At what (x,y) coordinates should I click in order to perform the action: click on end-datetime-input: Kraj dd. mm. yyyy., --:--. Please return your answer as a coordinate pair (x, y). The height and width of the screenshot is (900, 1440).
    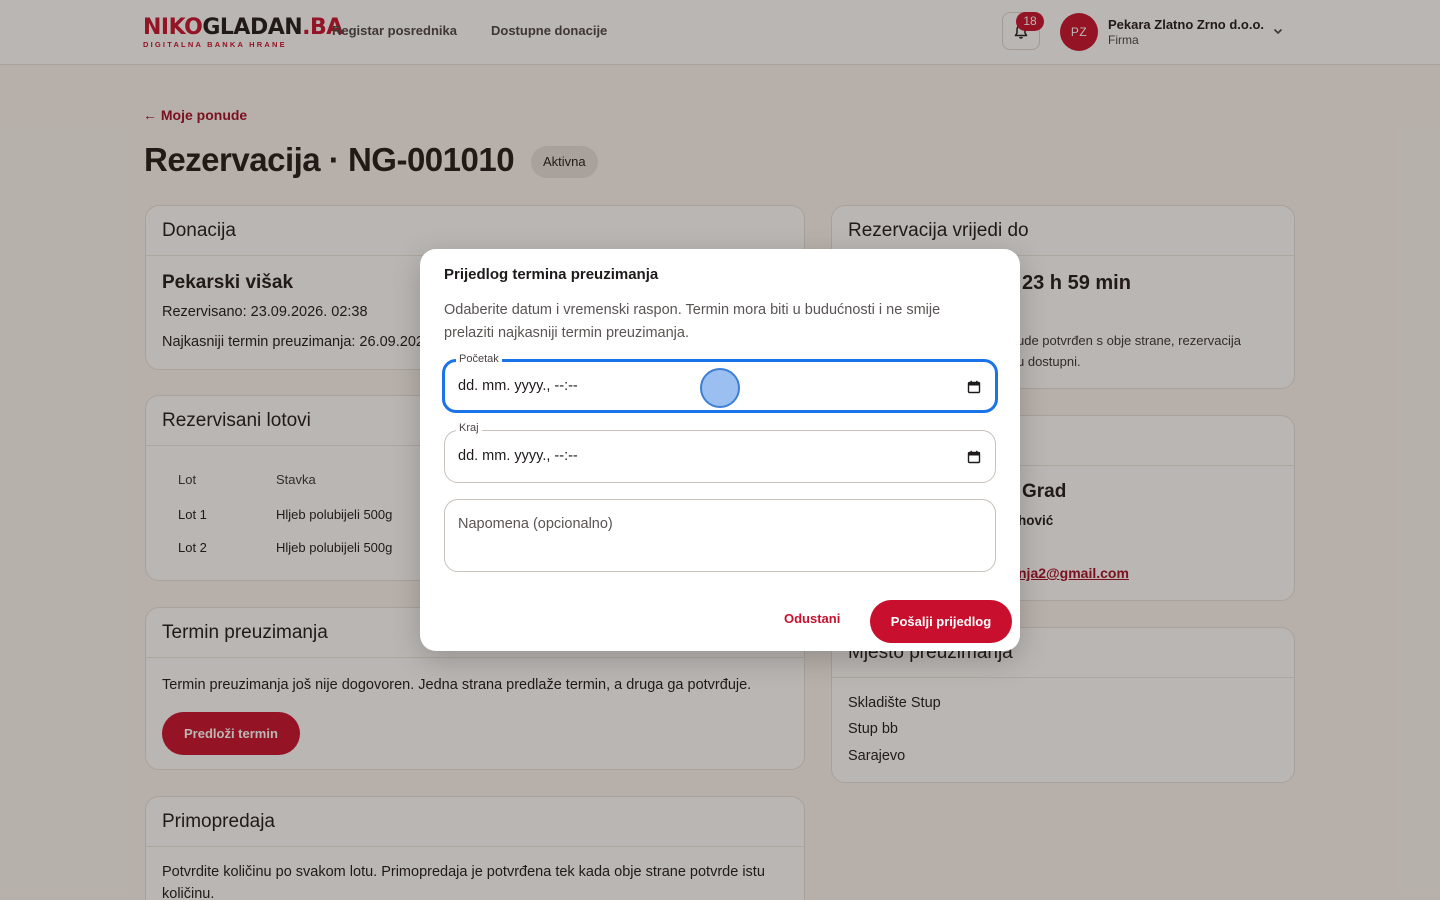
    Looking at the image, I should click on (720, 452).